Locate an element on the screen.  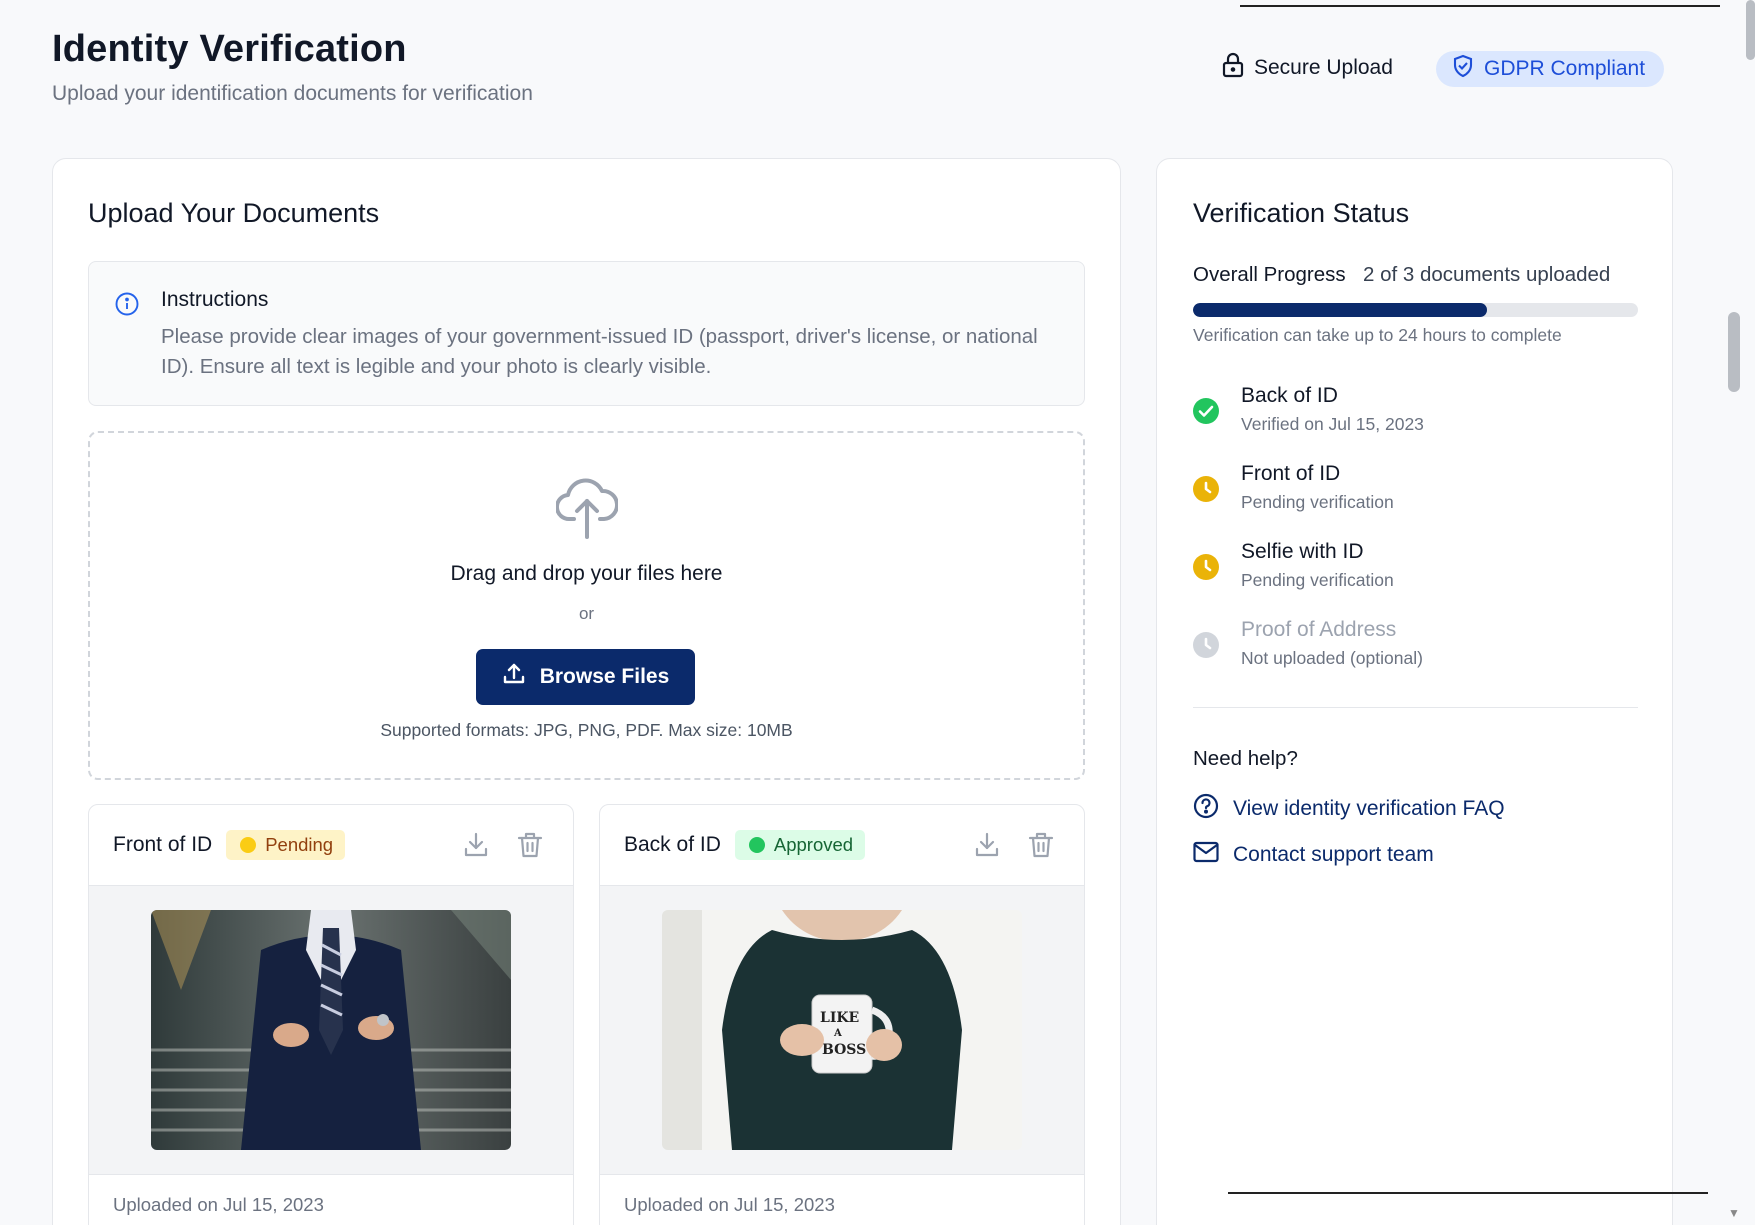
mail-icon is located at coordinates (1206, 855).